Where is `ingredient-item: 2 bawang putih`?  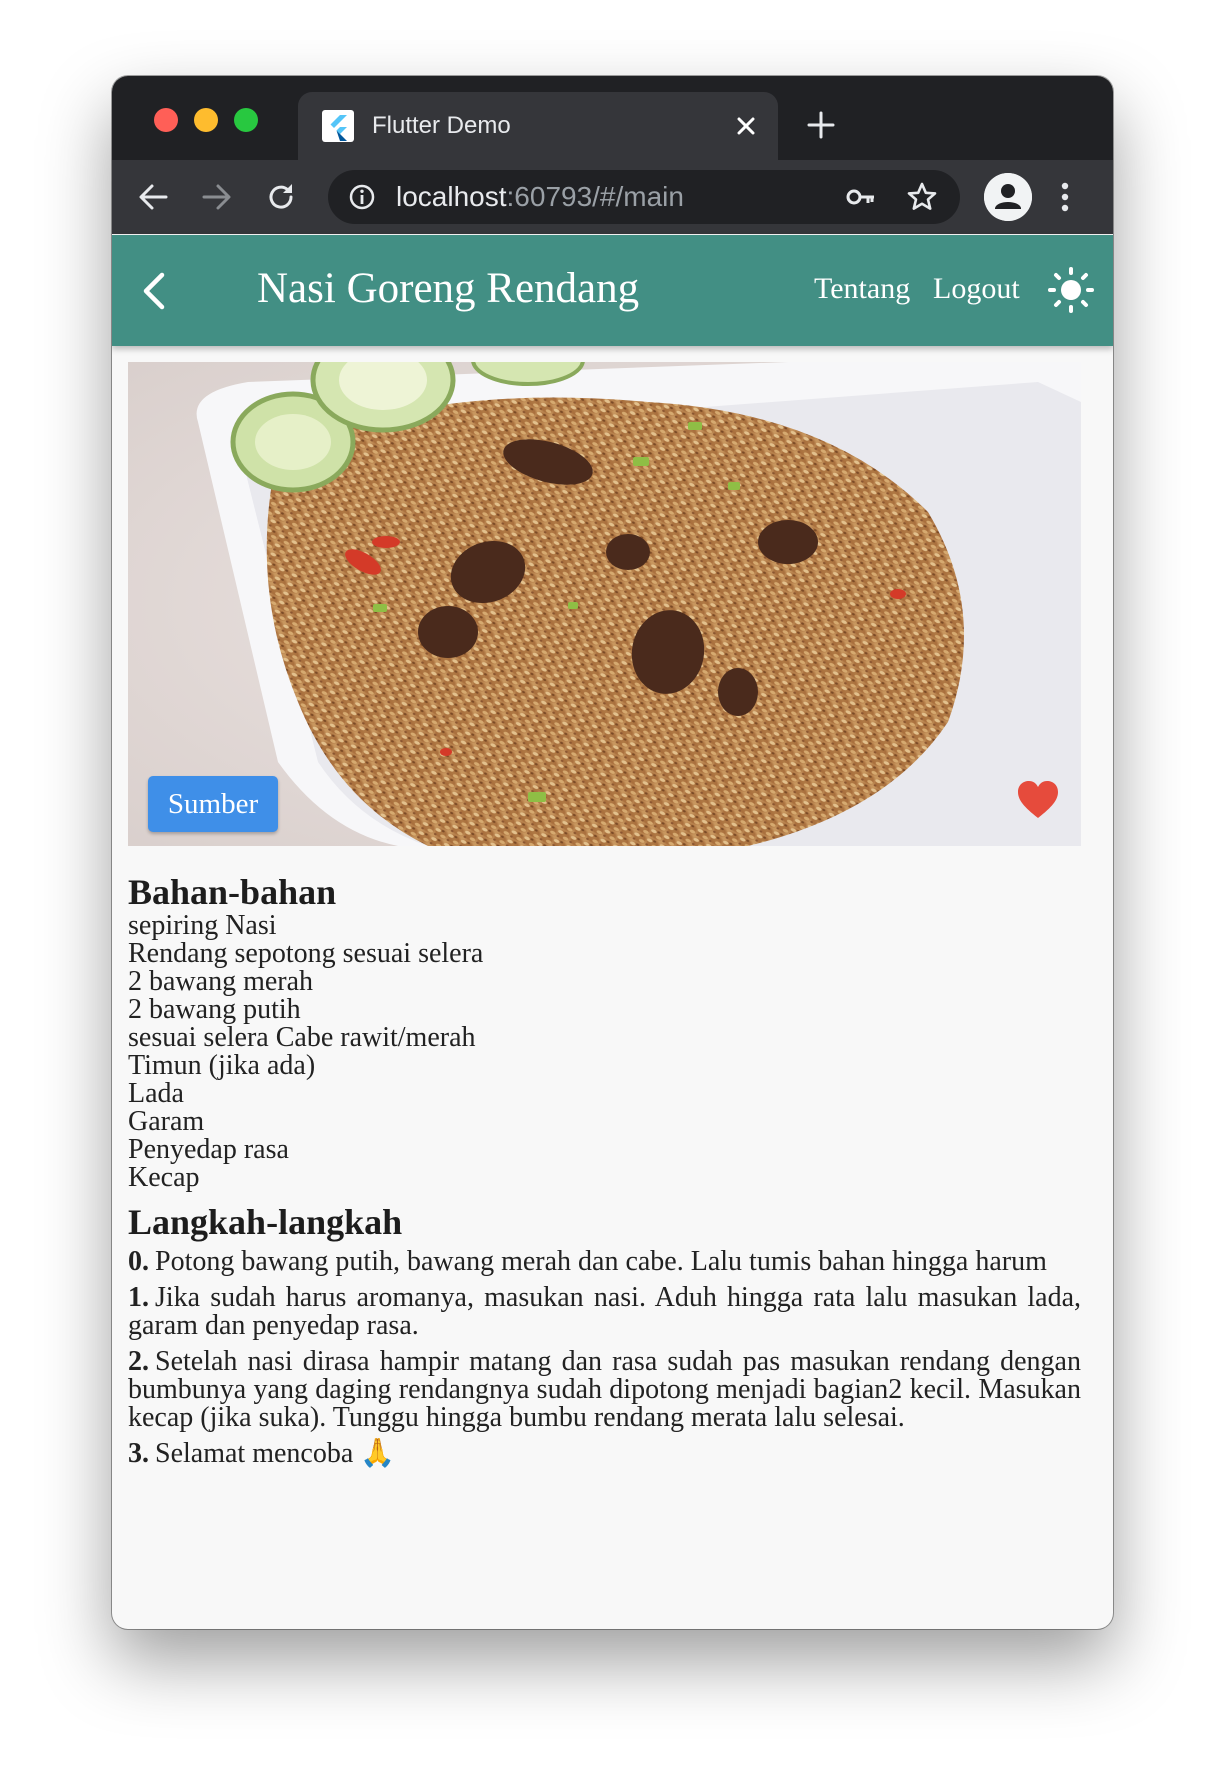 ingredient-item: 2 bawang putih is located at coordinates (214, 1009).